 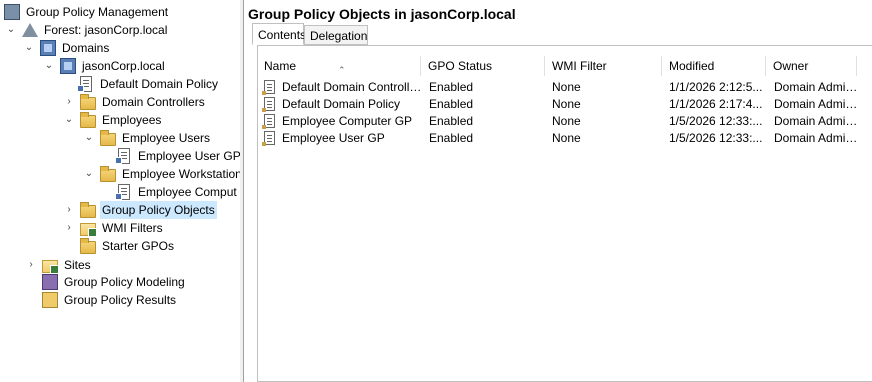 I want to click on tree-label: Employee Workstation, so click(x=181, y=174).